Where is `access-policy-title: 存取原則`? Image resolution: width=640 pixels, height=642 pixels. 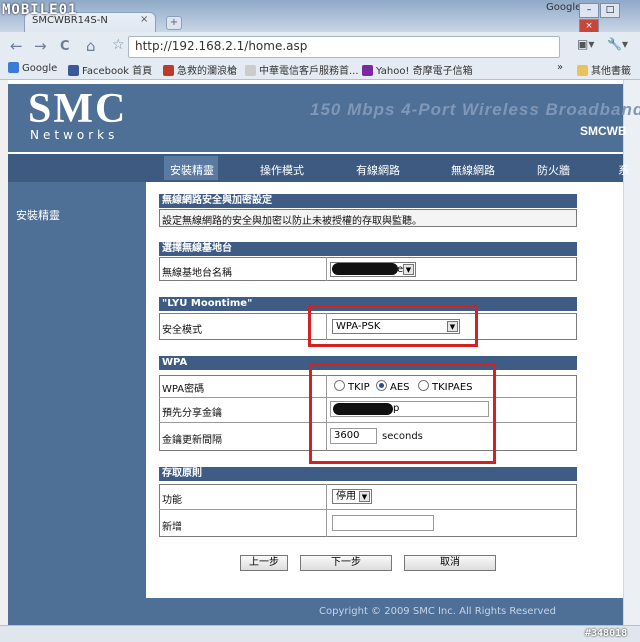 access-policy-title: 存取原則 is located at coordinates (368, 474).